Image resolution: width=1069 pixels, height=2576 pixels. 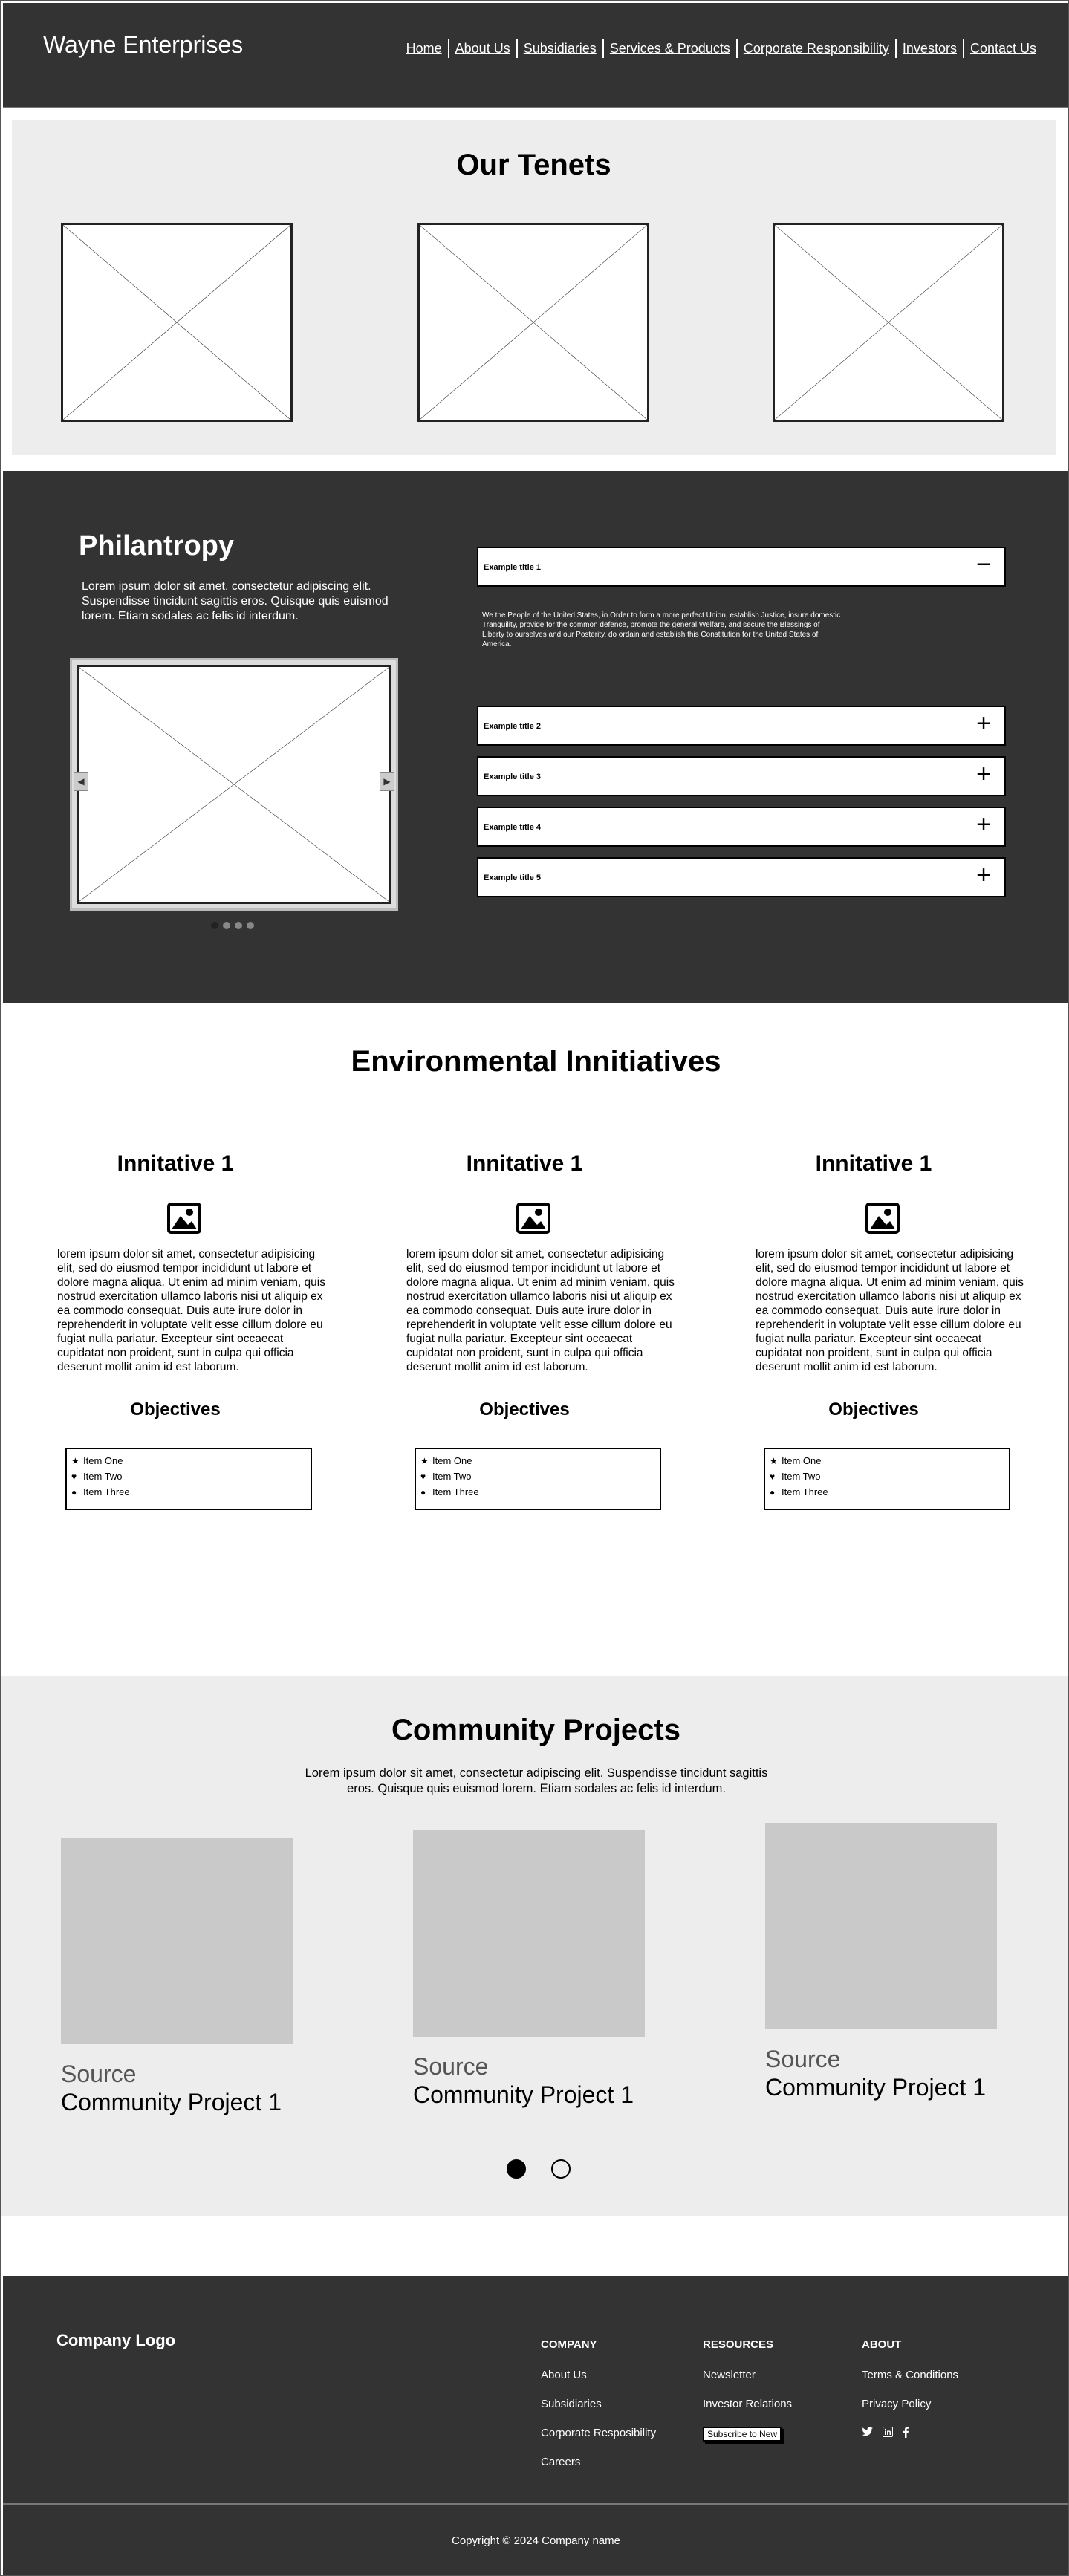 I want to click on footer-subscribe-row: Subscribe to New, so click(x=747, y=2441).